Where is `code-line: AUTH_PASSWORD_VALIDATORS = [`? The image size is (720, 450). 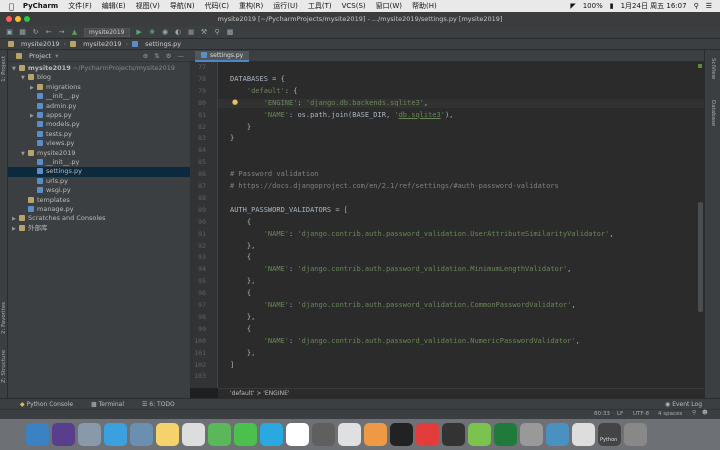 code-line: AUTH_PASSWORD_VALIDATORS = [ is located at coordinates (289, 210).